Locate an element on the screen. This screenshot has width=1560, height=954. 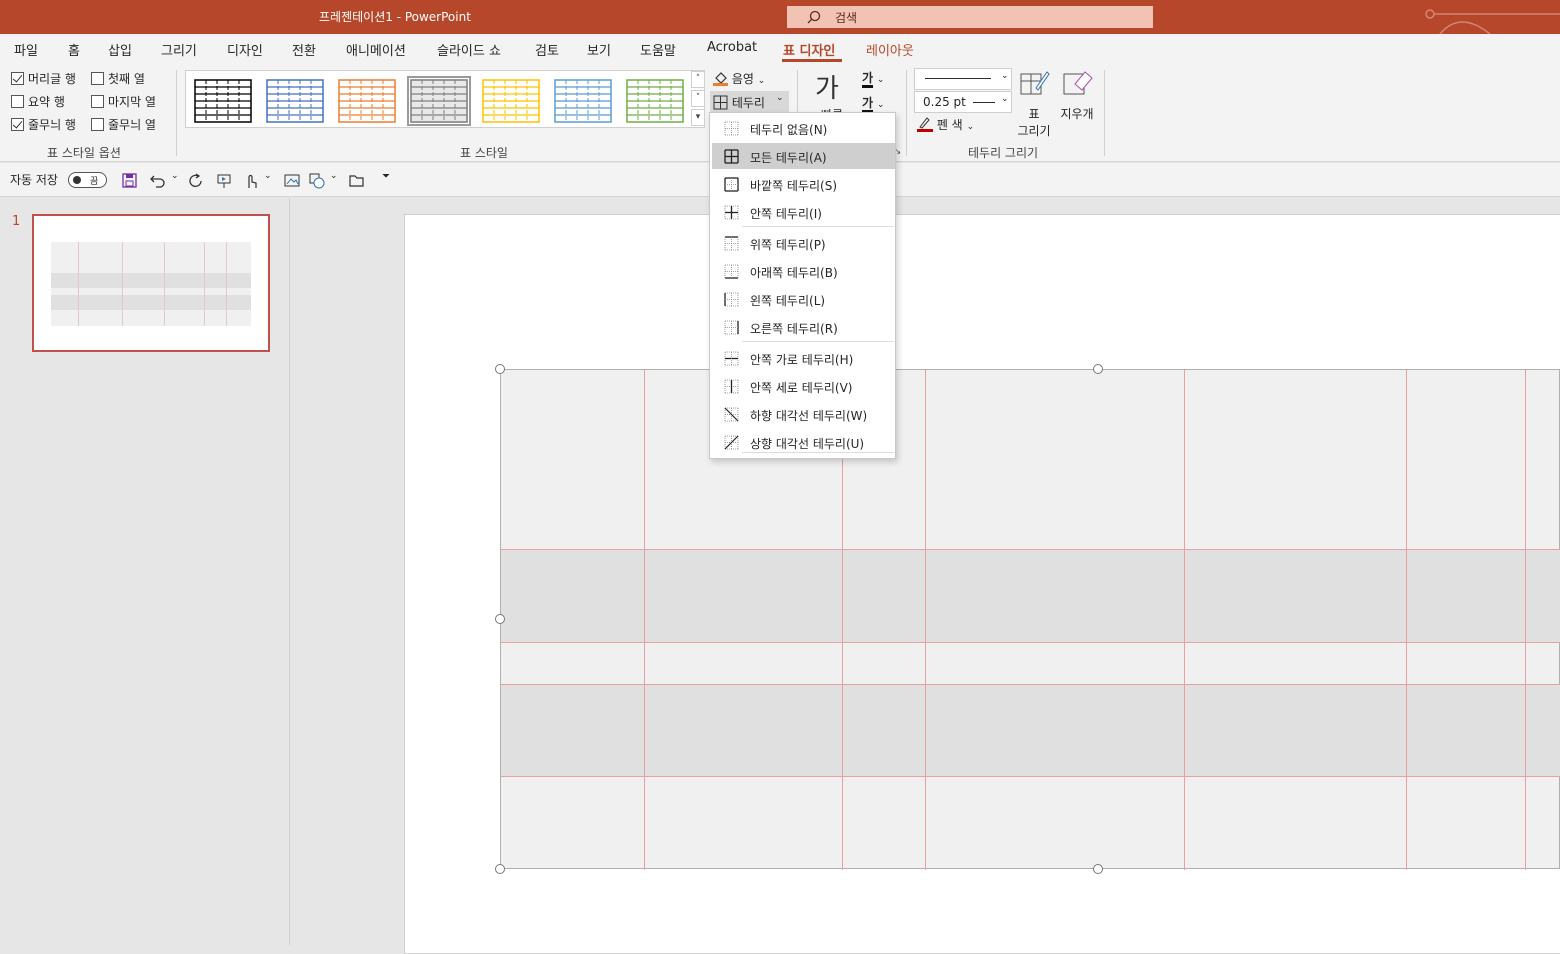
tab-3: 그리기 is located at coordinates (179, 49).